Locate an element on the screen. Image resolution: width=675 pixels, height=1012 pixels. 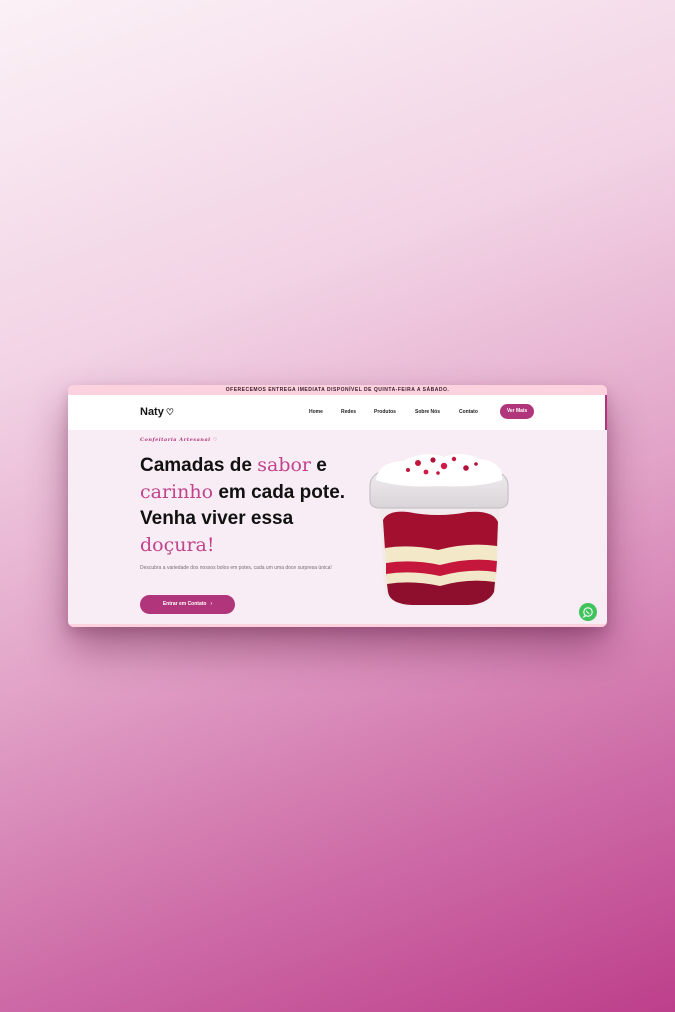
hero-tagline: Confeitaria Artesanal ♡ is located at coordinates (179, 440).